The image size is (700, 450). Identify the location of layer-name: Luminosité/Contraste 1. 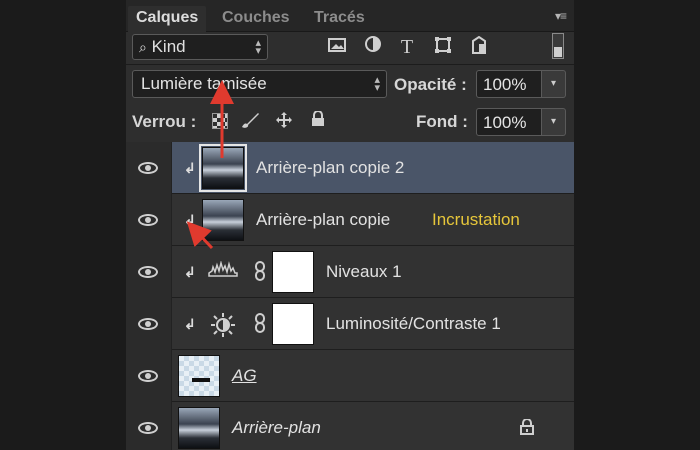
(413, 324).